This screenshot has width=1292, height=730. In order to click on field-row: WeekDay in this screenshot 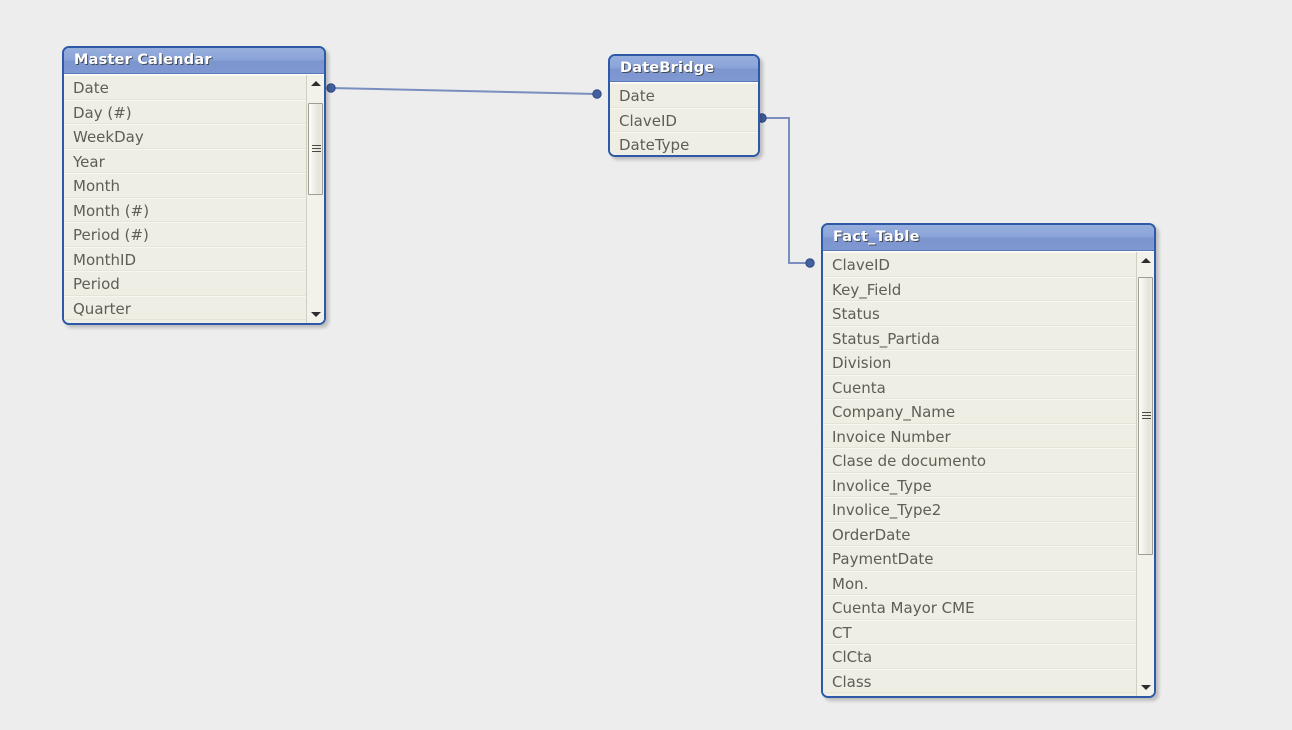, I will do `click(185, 136)`.